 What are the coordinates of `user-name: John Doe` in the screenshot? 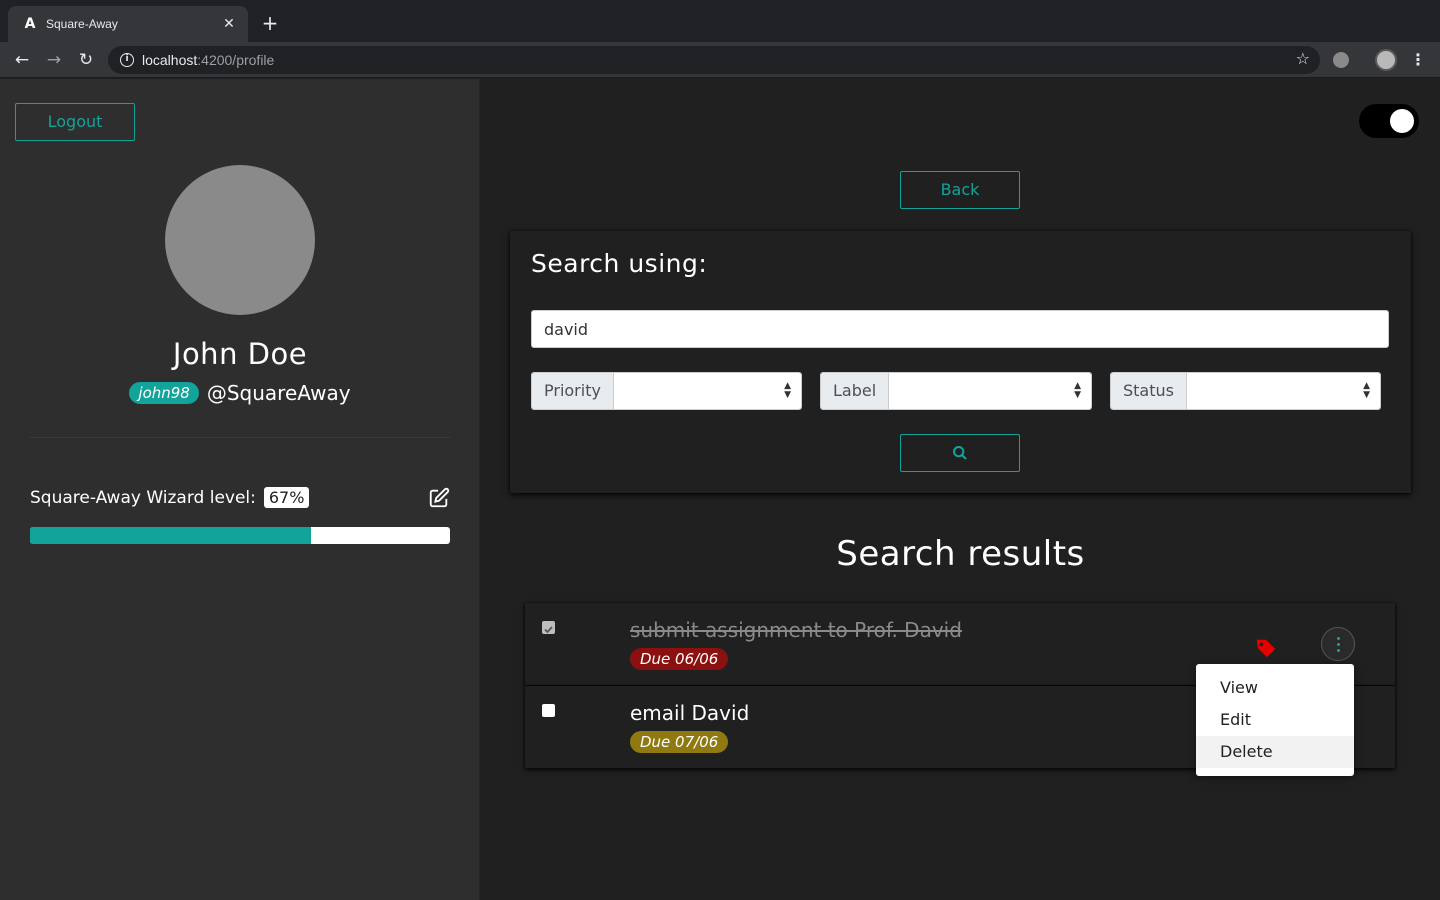 It's located at (240, 354).